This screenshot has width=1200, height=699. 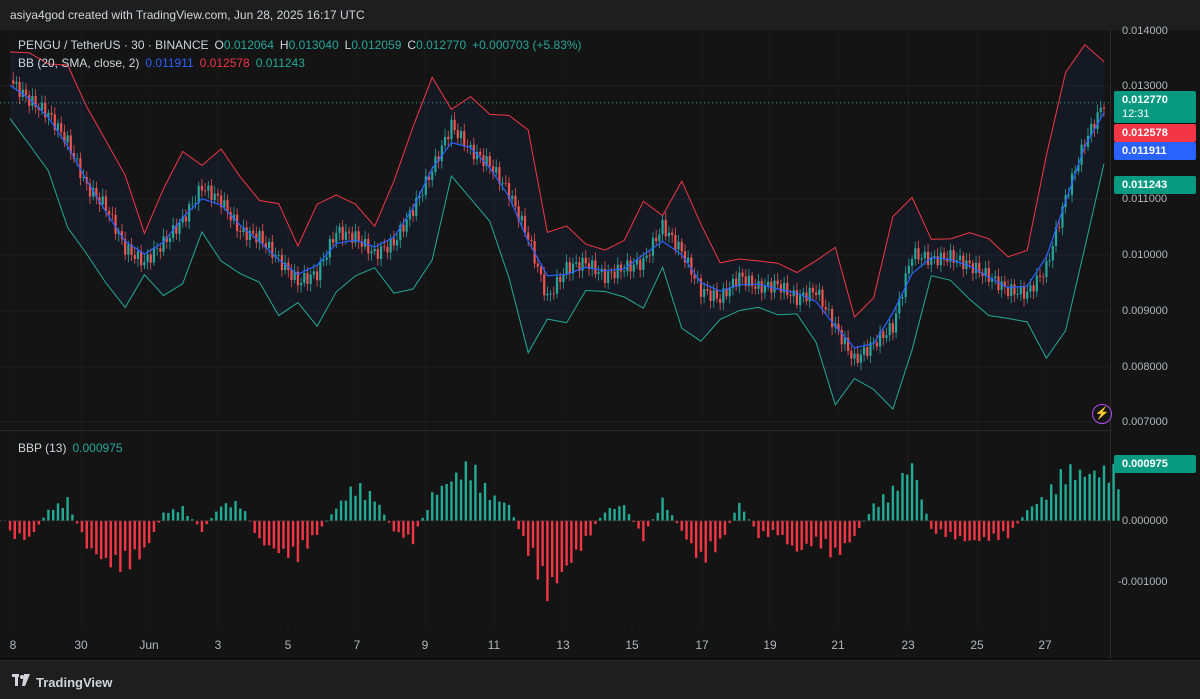 I want to click on date-tick: 27, so click(x=1045, y=645).